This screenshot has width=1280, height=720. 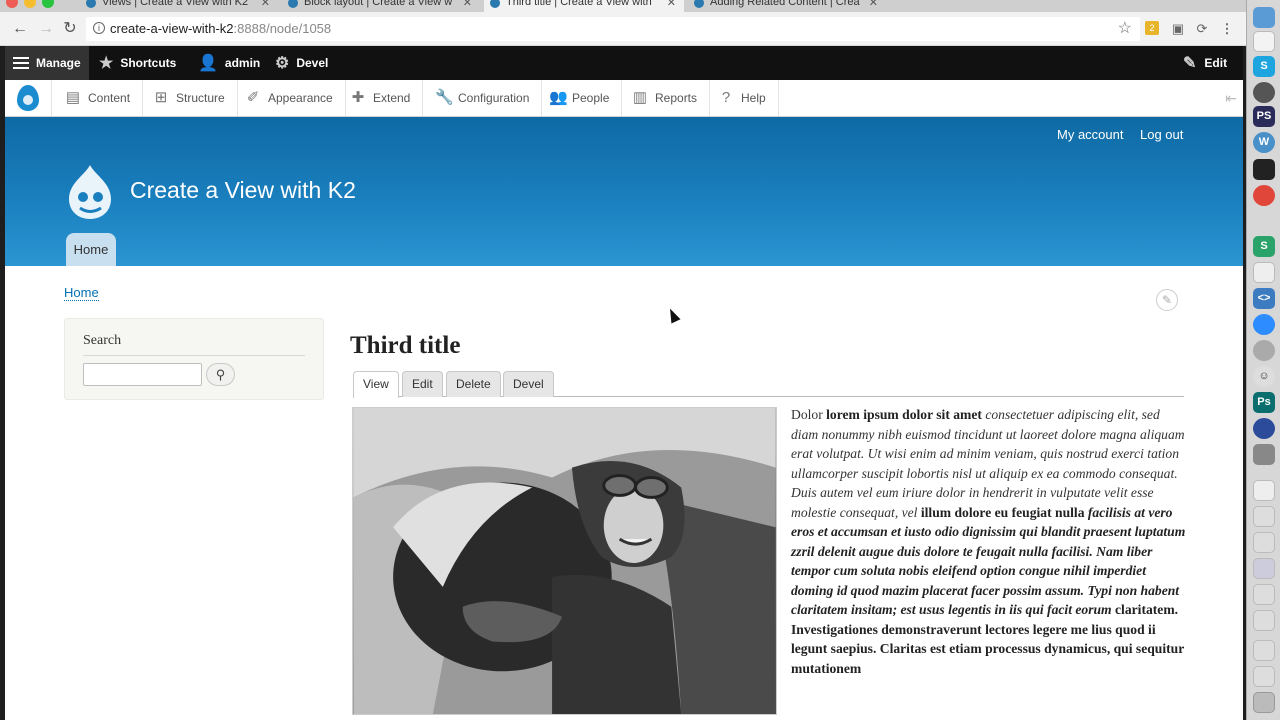 What do you see at coordinates (613, 29) in the screenshot?
I see `address-bar: i create-a-view-with-k2:8888/node/1058 ☆` at bounding box center [613, 29].